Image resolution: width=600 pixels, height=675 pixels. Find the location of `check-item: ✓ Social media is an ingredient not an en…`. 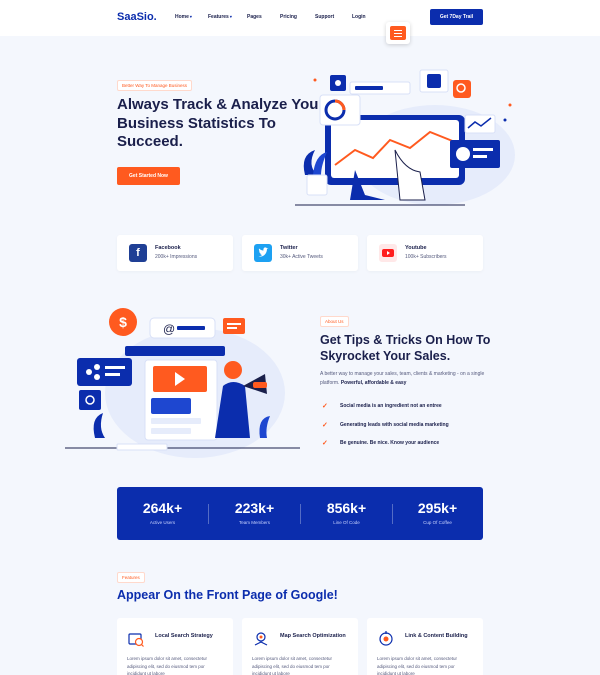

check-item: ✓ Social media is an ingredient not an en… is located at coordinates (405, 406).